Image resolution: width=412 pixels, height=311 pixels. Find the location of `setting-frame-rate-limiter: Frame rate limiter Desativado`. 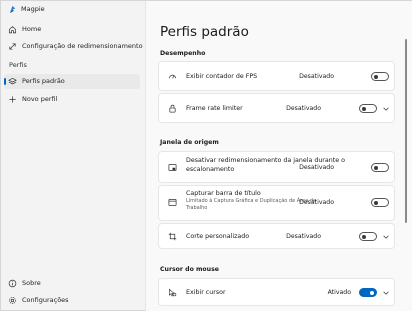

setting-frame-rate-limiter: Frame rate limiter Desativado is located at coordinates (276, 108).